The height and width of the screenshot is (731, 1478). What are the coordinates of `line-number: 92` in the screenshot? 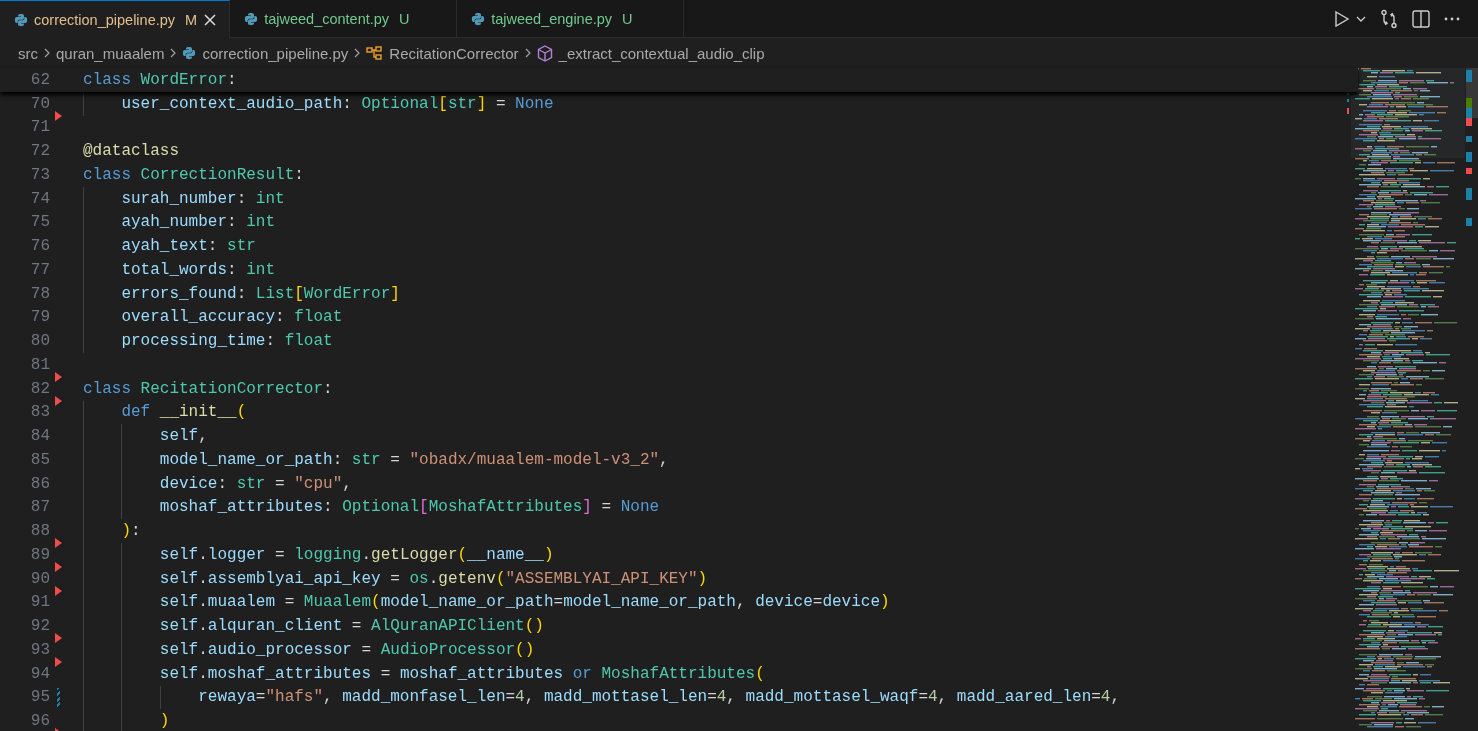 It's located at (39, 626).